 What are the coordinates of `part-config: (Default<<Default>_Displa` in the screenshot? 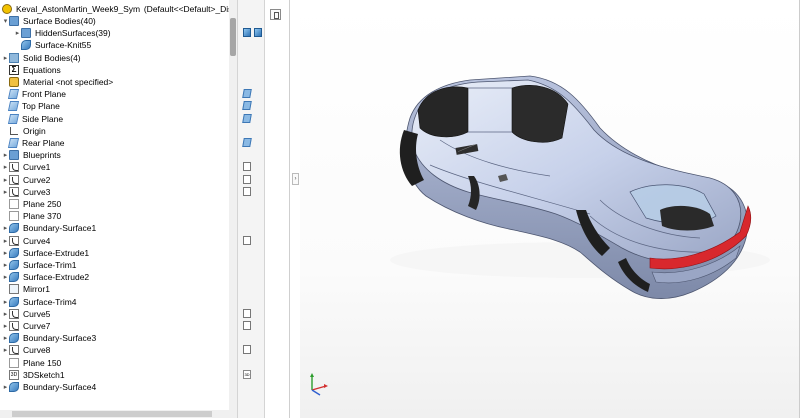 It's located at (186, 9).